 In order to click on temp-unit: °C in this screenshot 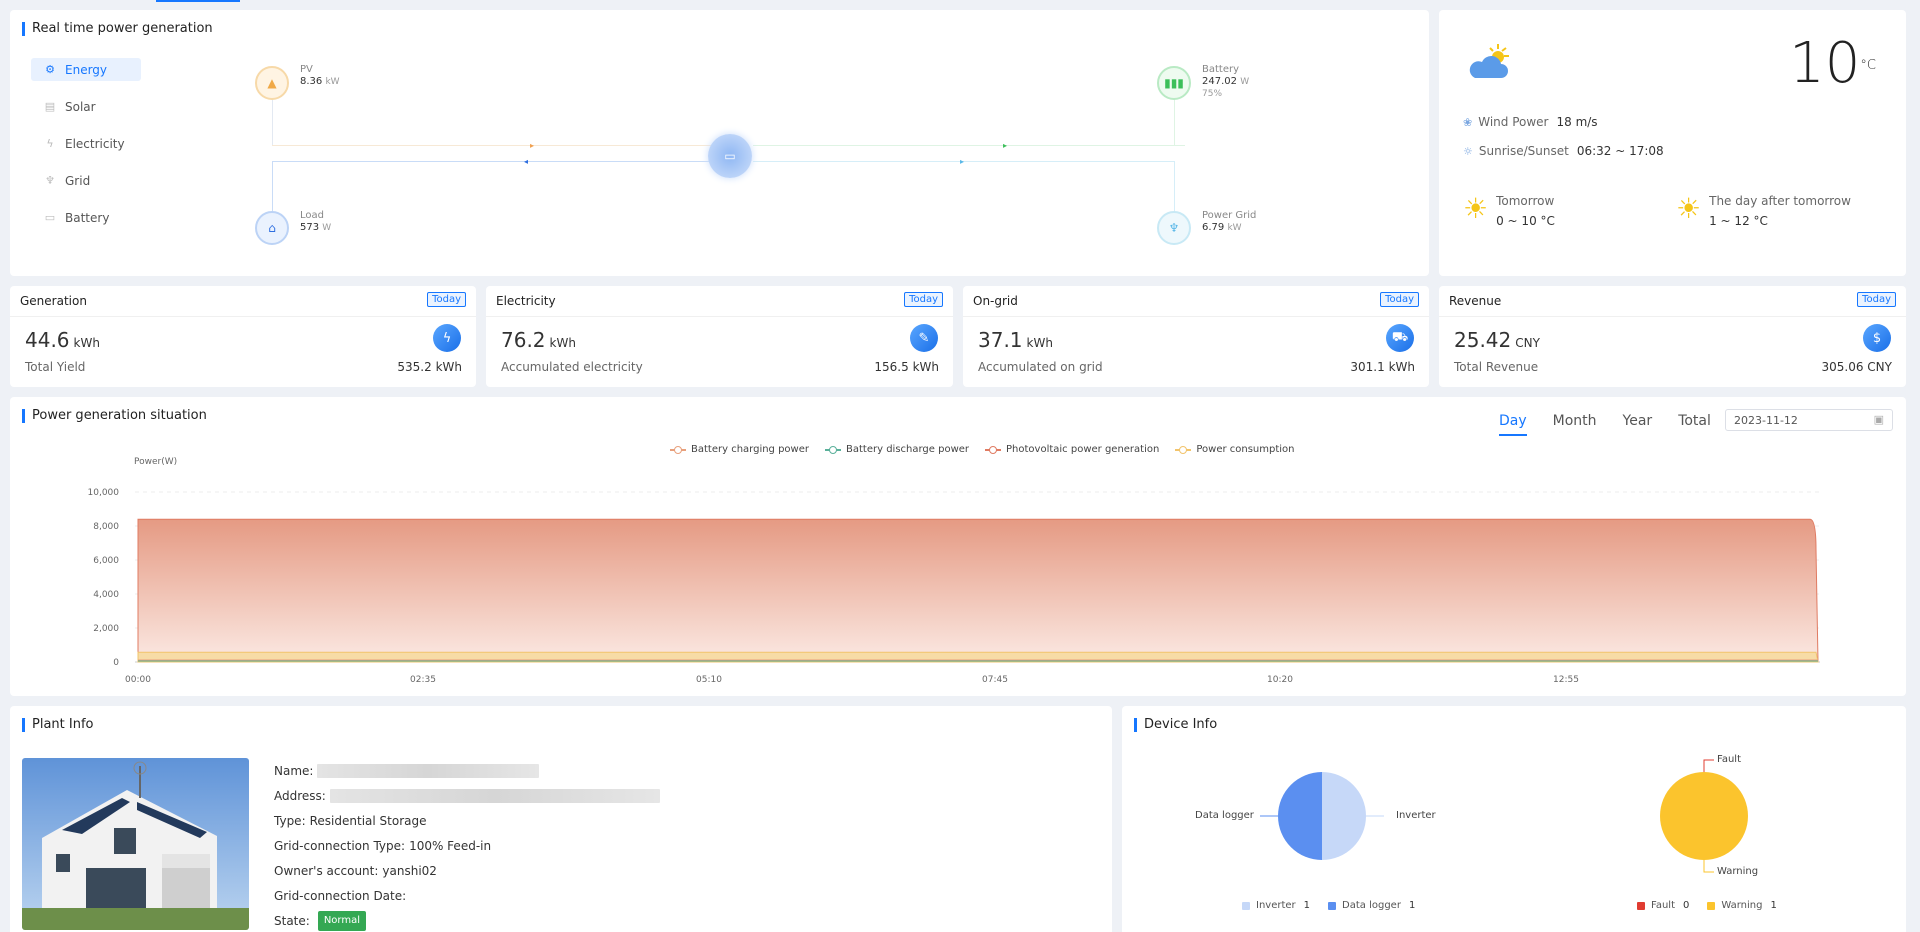, I will do `click(1868, 65)`.